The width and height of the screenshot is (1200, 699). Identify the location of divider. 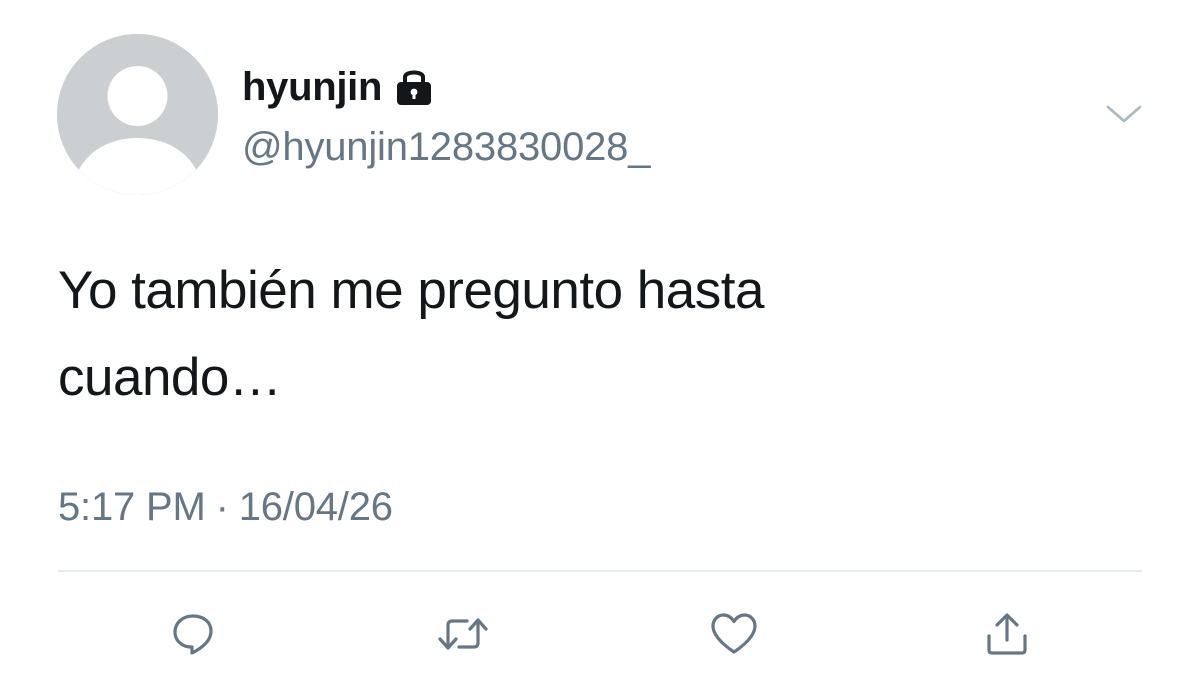
(600, 571).